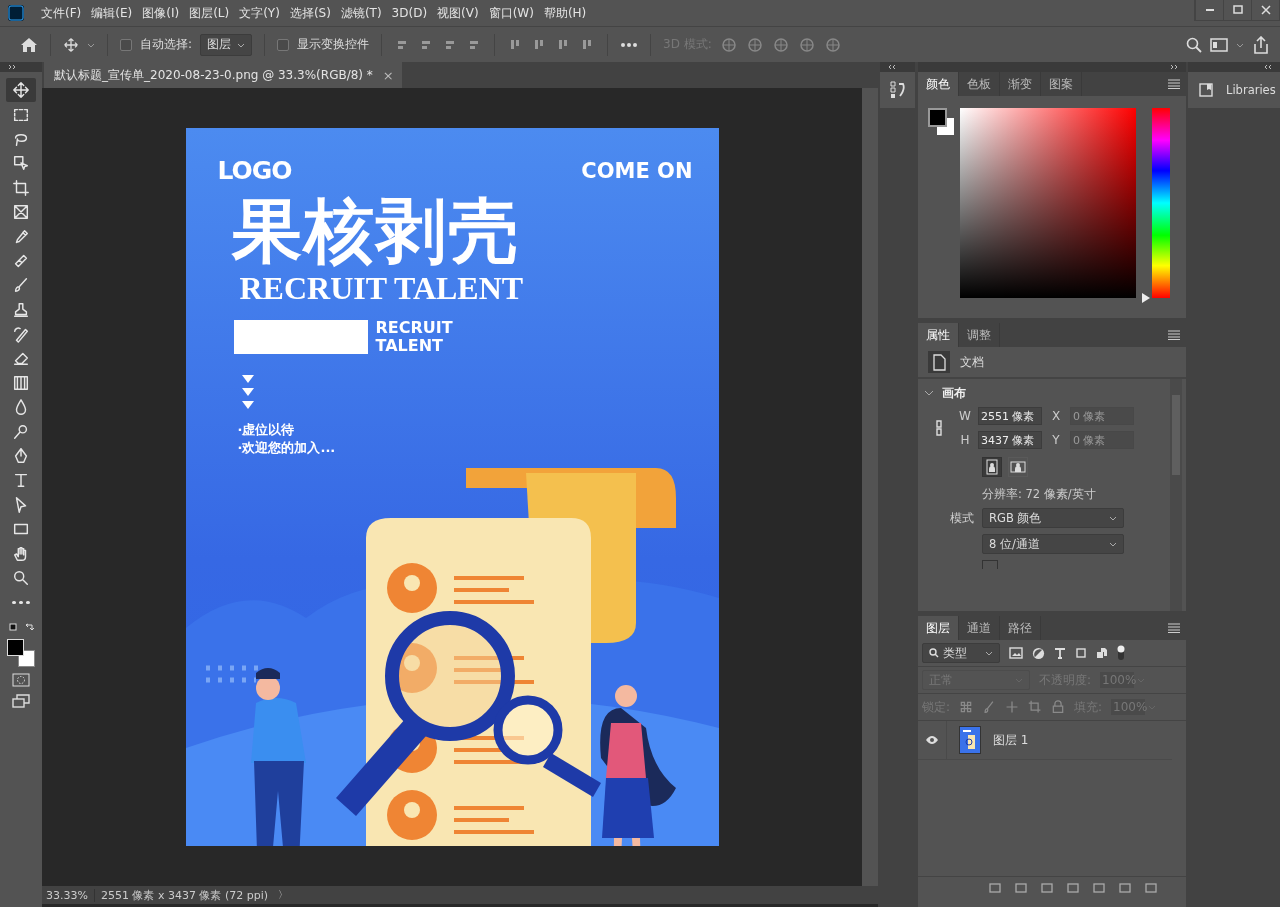 The image size is (1280, 907). I want to click on info-menu-arrow: 〉, so click(283, 895).